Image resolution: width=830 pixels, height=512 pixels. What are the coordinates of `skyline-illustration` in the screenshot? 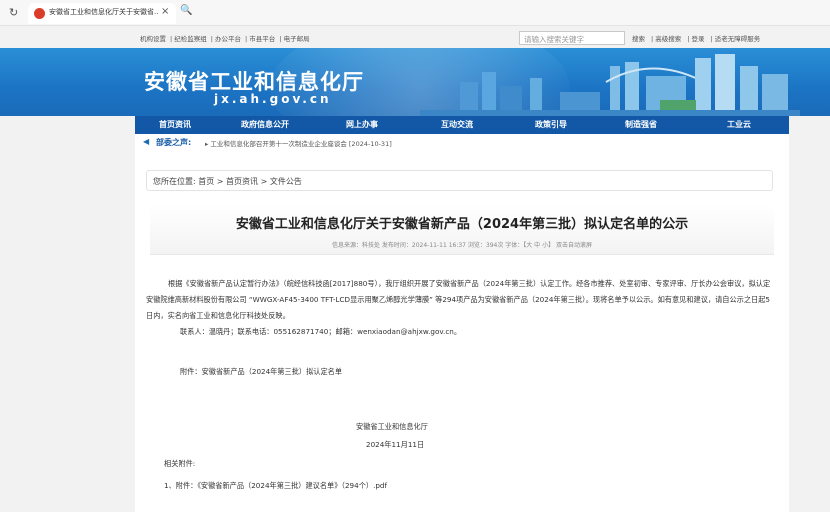 It's located at (610, 85).